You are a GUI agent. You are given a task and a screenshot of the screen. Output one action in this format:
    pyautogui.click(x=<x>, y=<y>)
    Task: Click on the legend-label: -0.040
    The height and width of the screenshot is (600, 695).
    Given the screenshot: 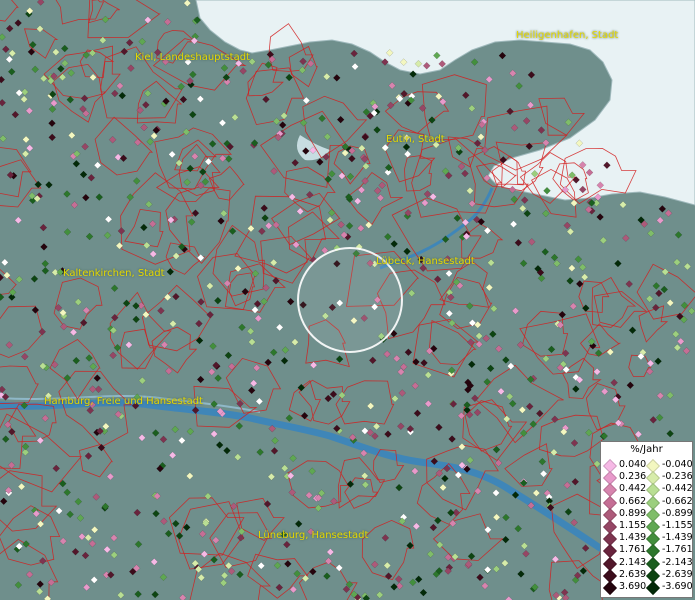 What is the action you would take?
    pyautogui.click(x=677, y=464)
    